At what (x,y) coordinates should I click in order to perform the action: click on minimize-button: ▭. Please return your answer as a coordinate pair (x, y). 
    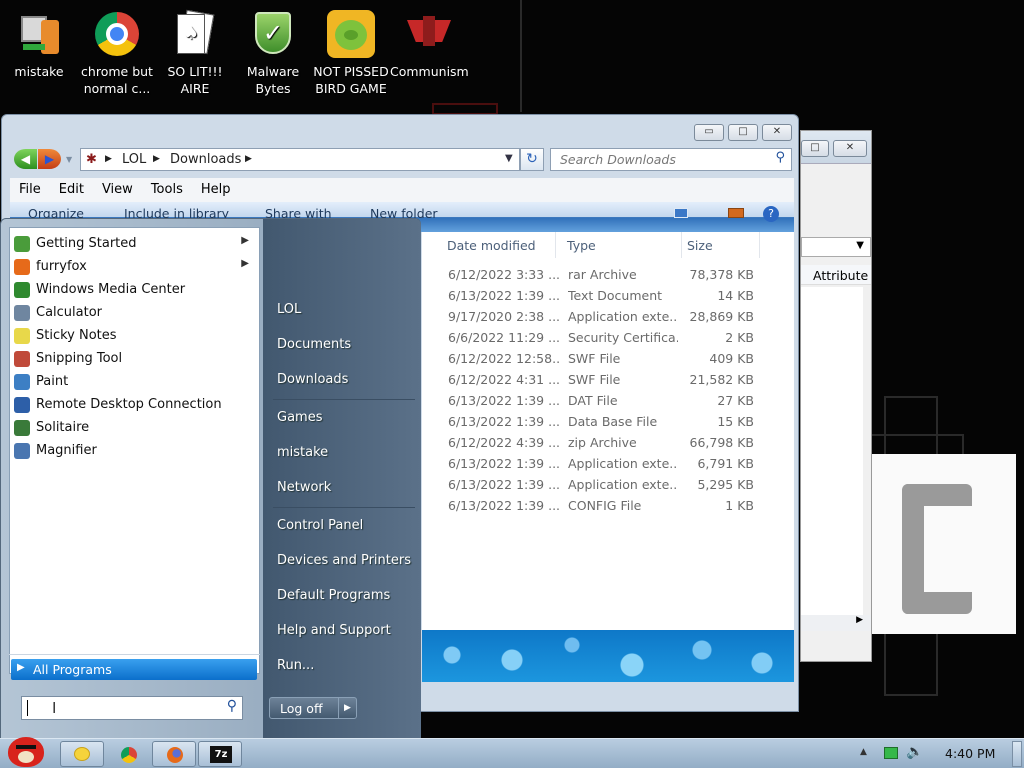
    Looking at the image, I should click on (709, 132).